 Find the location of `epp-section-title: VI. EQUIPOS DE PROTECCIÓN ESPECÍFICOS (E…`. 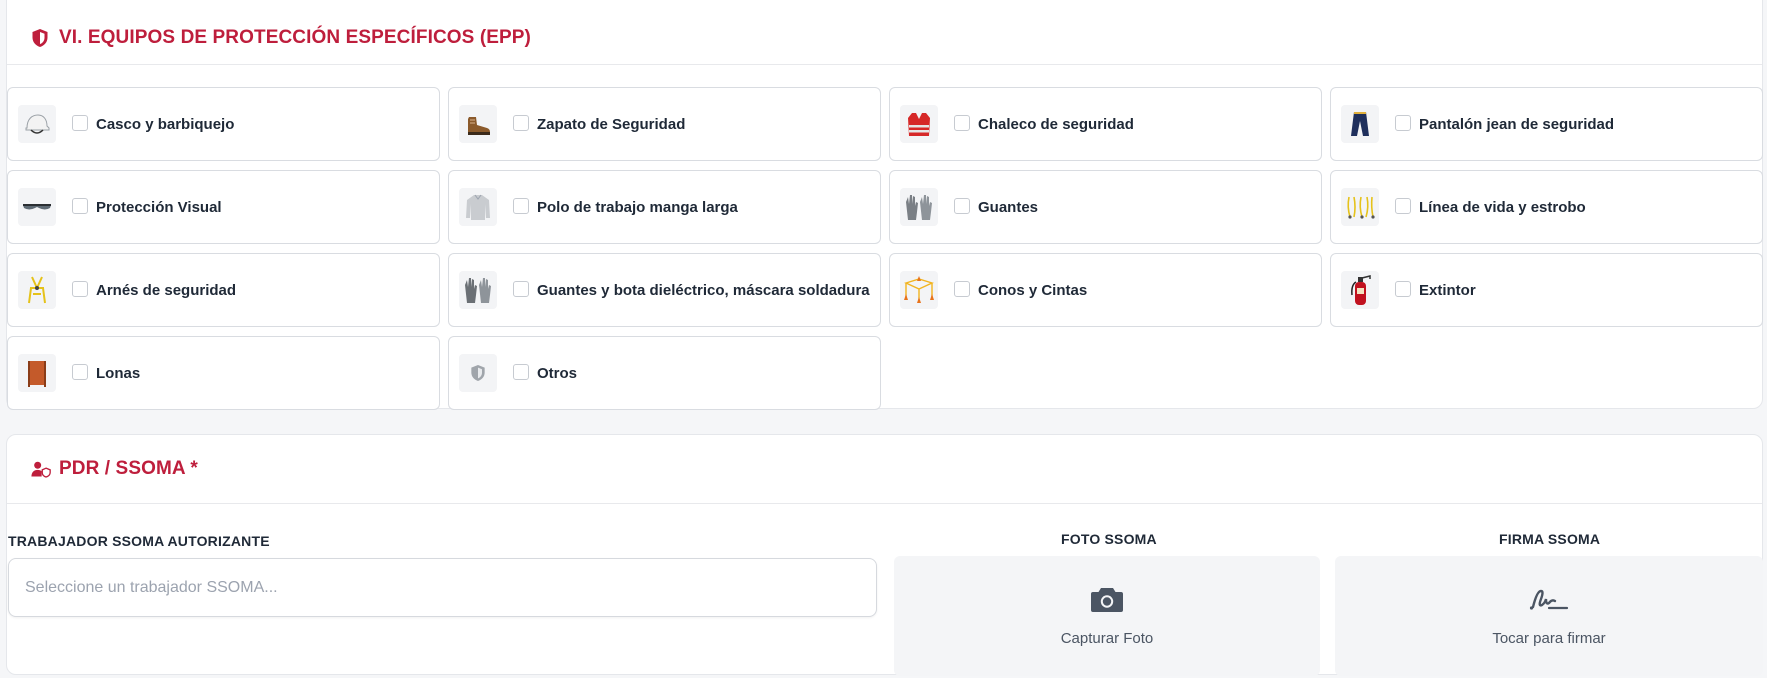

epp-section-title: VI. EQUIPOS DE PROTECCIÓN ESPECÍFICOS (E… is located at coordinates (295, 37).